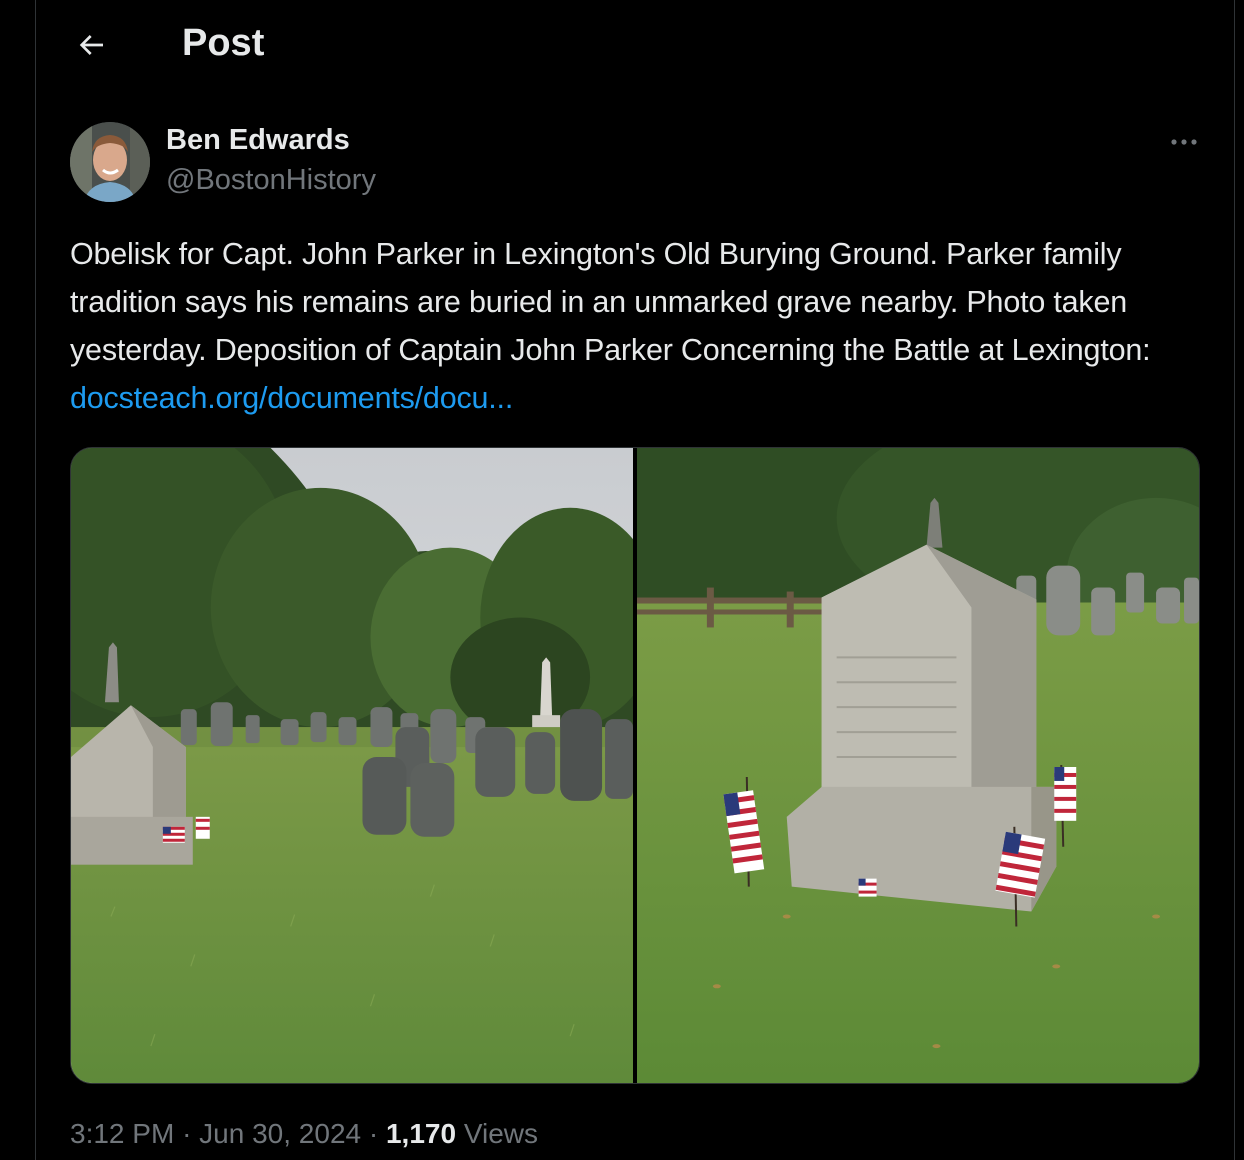 The width and height of the screenshot is (1244, 1160). I want to click on page-title: Post, so click(223, 43).